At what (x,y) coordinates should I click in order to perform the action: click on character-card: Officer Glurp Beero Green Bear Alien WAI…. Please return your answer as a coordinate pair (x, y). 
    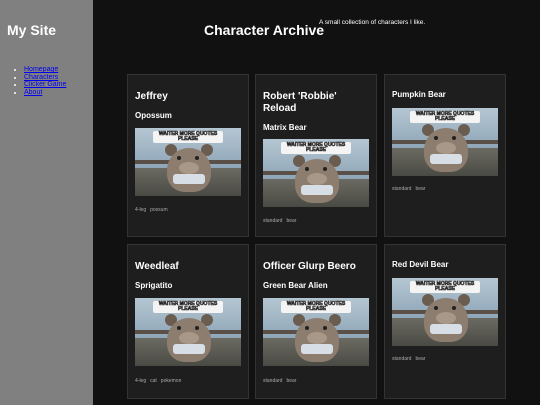
    Looking at the image, I should click on (316, 321).